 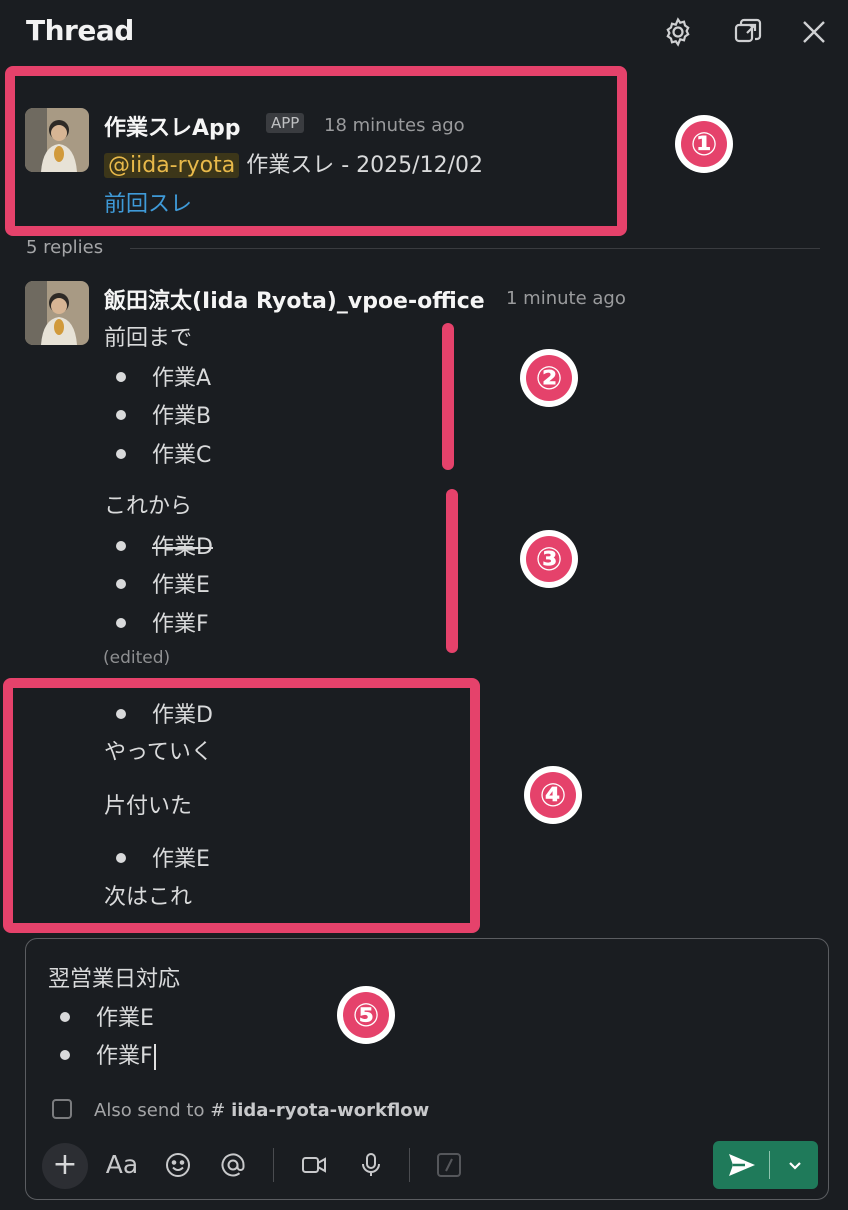 What do you see at coordinates (107, 1016) in the screenshot?
I see `composer-list-item: 作業E` at bounding box center [107, 1016].